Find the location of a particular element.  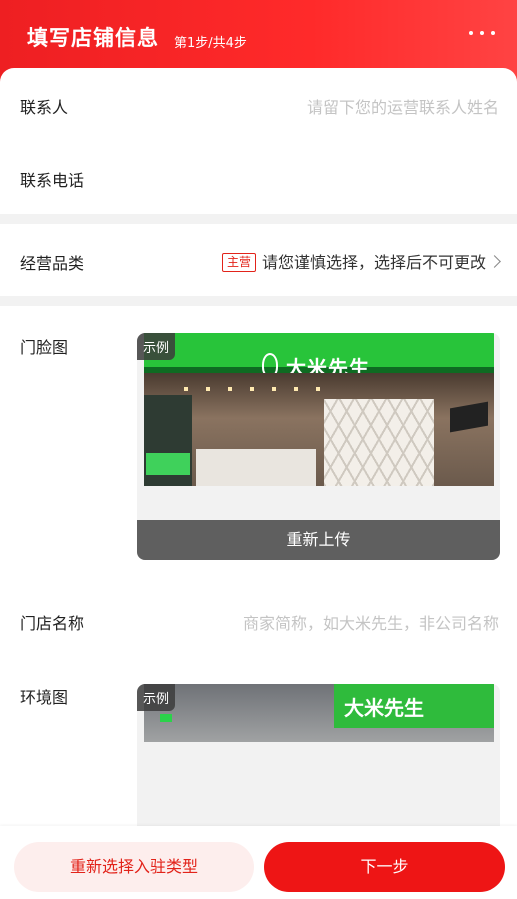

environment-label: 环境图 is located at coordinates (44, 697).